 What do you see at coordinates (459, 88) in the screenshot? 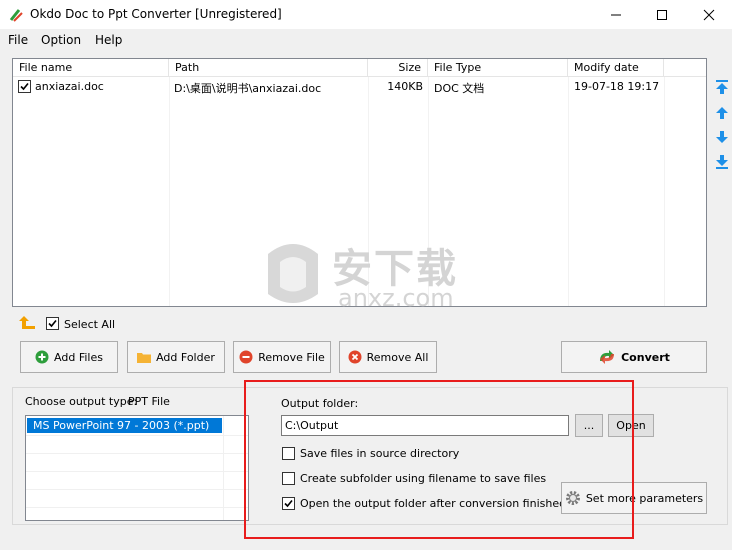
I see `cell-file-type: DOC 文档` at bounding box center [459, 88].